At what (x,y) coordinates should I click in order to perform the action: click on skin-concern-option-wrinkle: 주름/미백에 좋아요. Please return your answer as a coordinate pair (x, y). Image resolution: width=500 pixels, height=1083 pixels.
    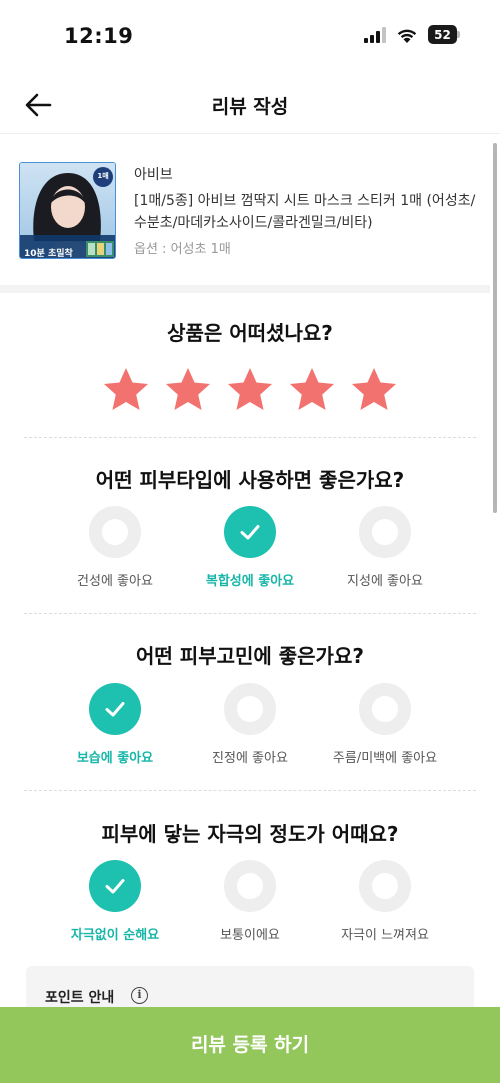
    Looking at the image, I should click on (385, 724).